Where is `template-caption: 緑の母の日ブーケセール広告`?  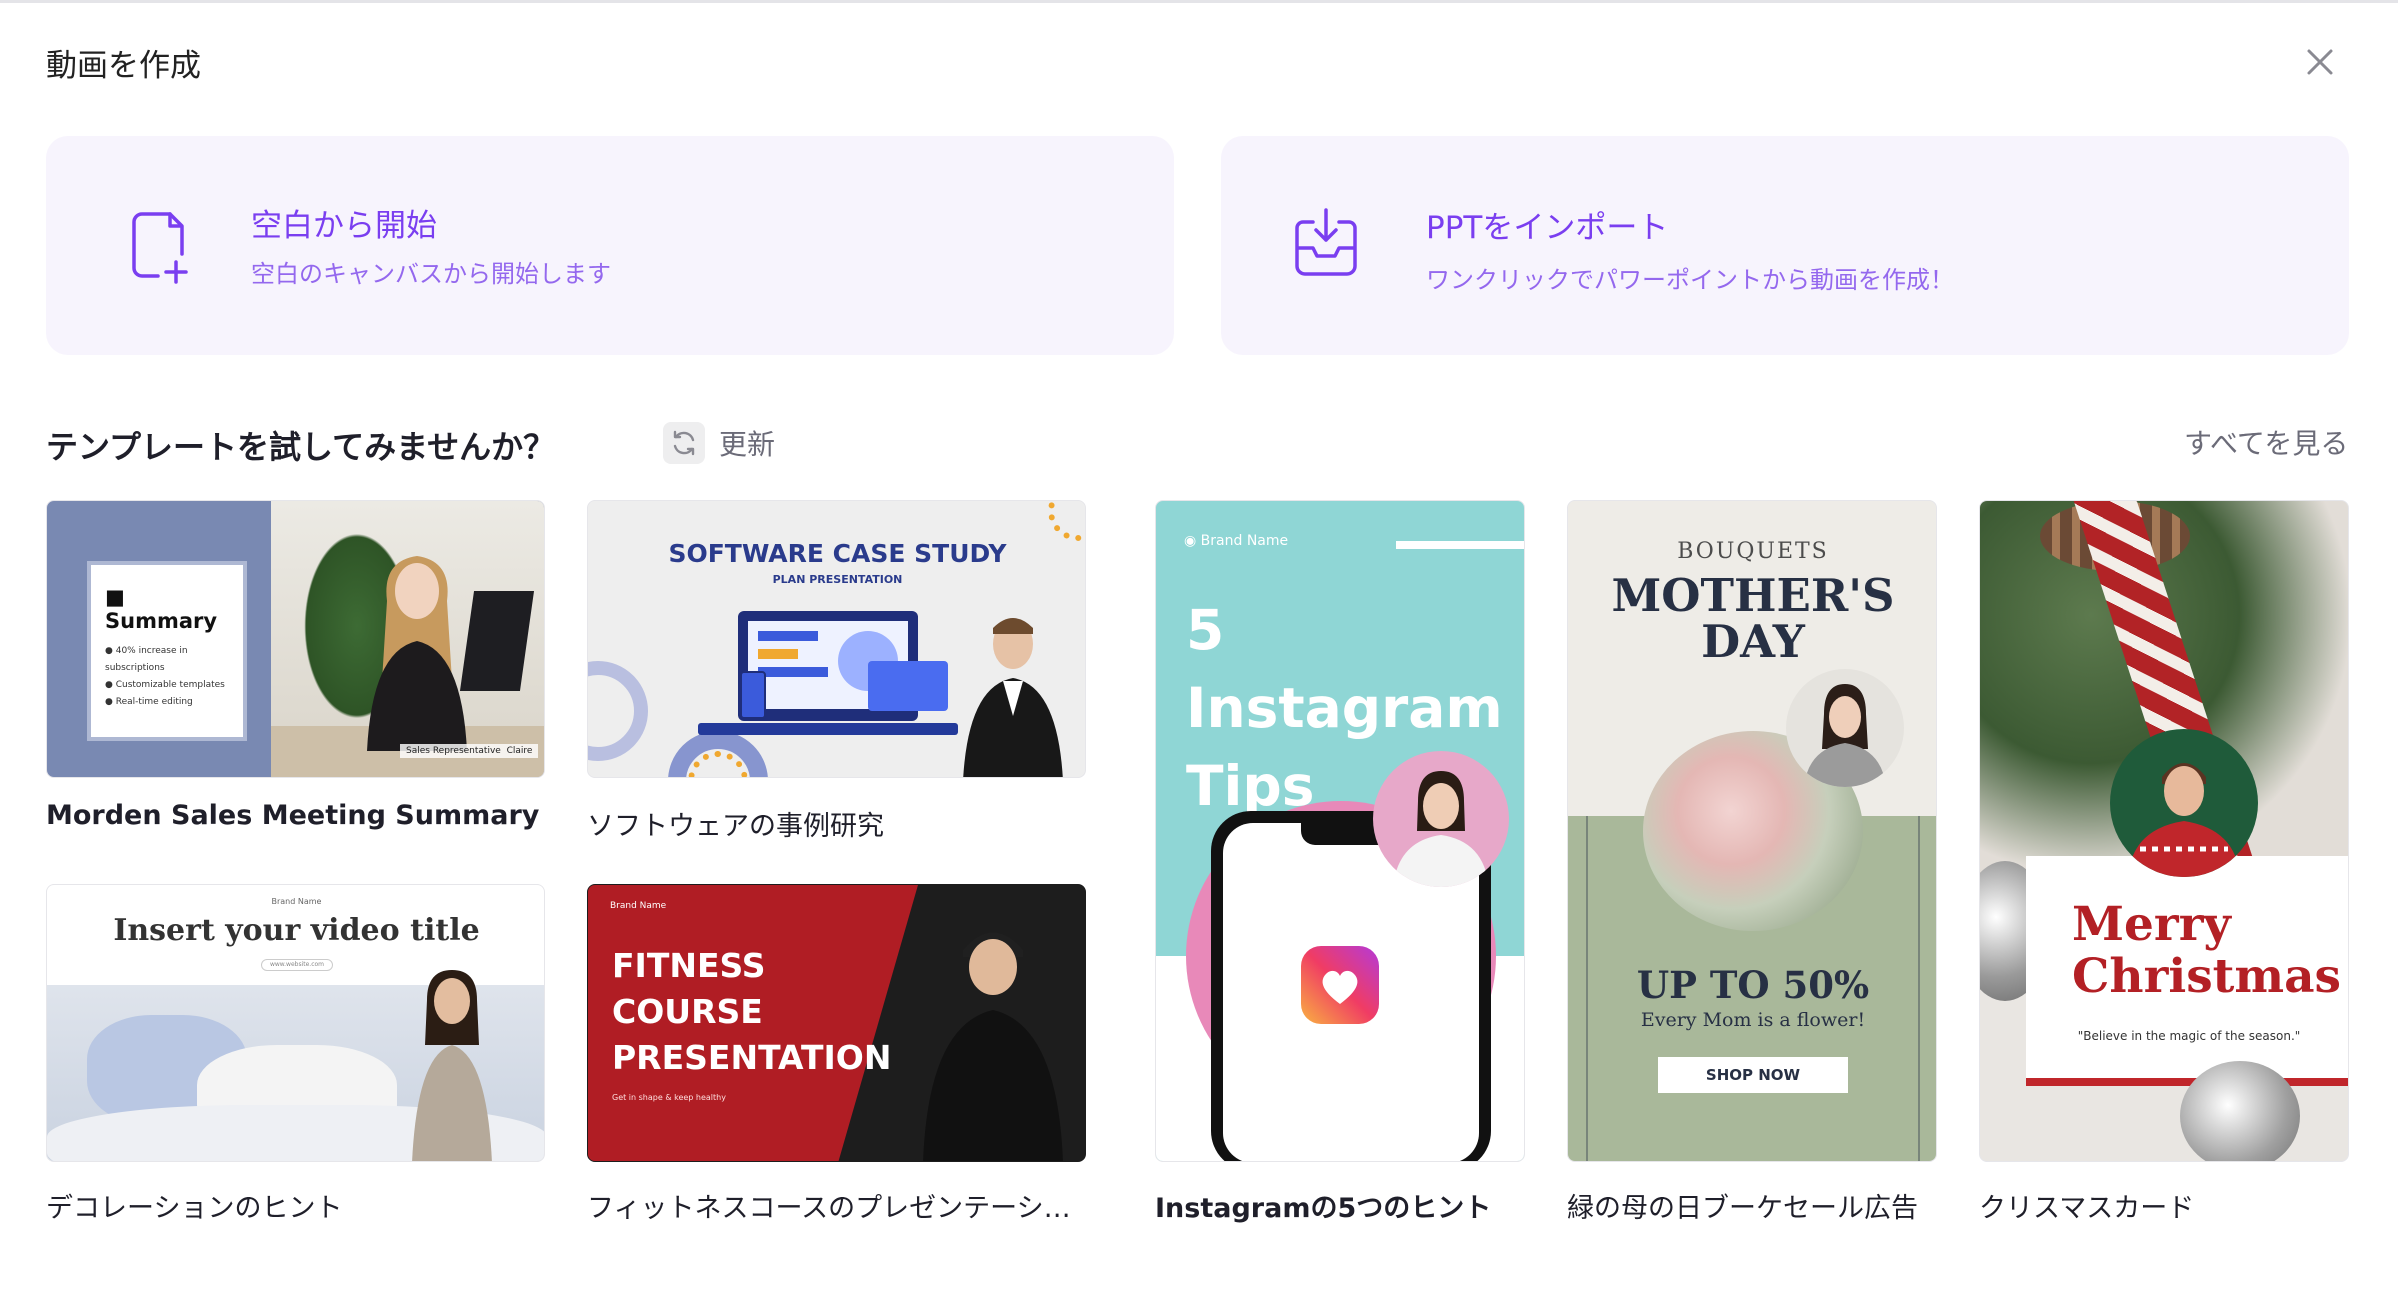
template-caption: 緑の母の日ブーケセール広告 is located at coordinates (1742, 1208).